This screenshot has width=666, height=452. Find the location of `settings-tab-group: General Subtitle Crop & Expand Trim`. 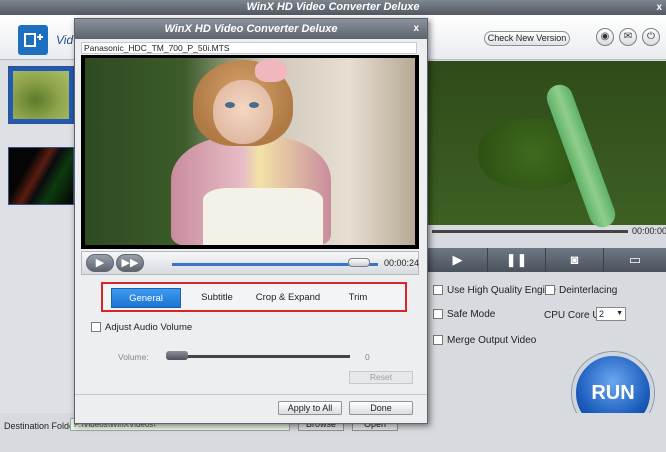

settings-tab-group: General Subtitle Crop & Expand Trim is located at coordinates (254, 297).